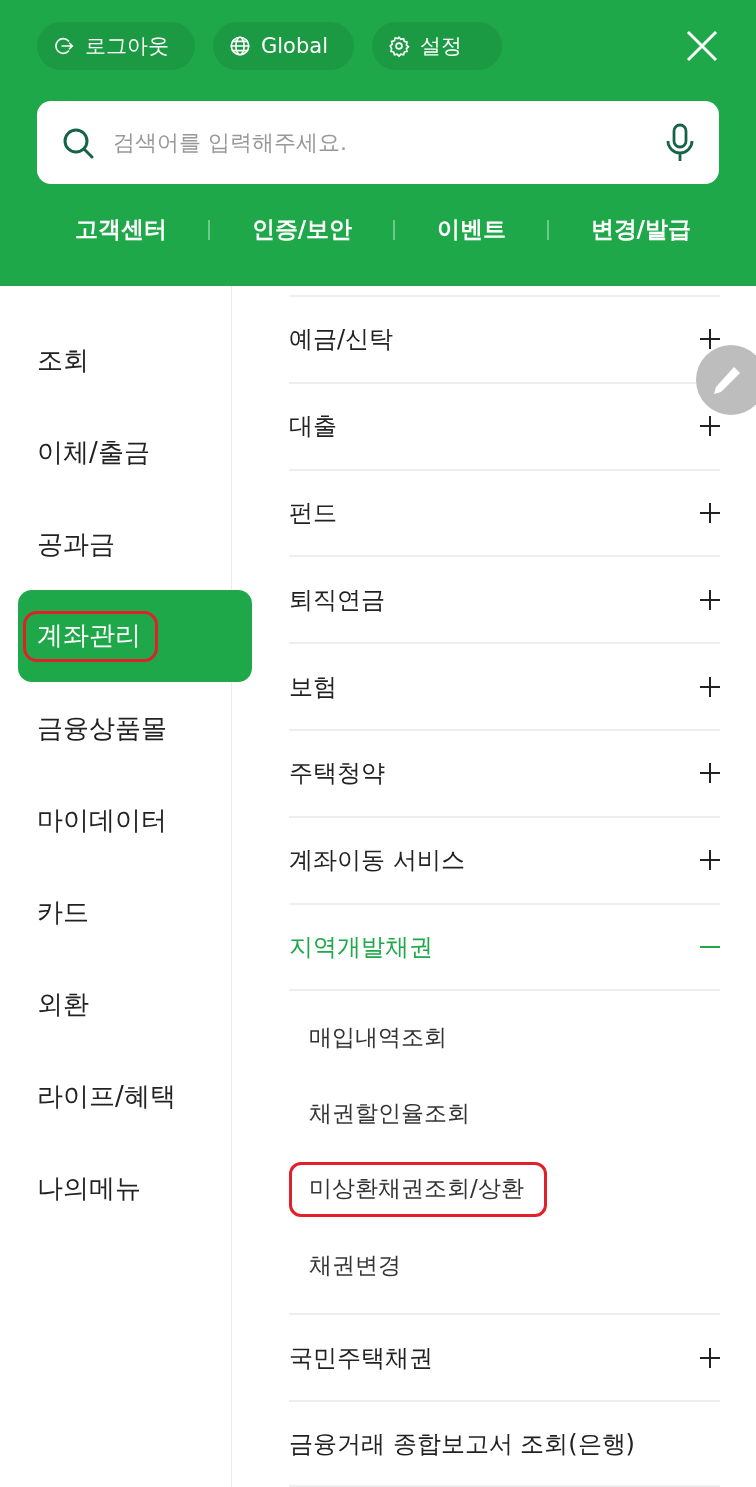  What do you see at coordinates (504, 1357) in the screenshot?
I see `menu-item: 국민주택채권` at bounding box center [504, 1357].